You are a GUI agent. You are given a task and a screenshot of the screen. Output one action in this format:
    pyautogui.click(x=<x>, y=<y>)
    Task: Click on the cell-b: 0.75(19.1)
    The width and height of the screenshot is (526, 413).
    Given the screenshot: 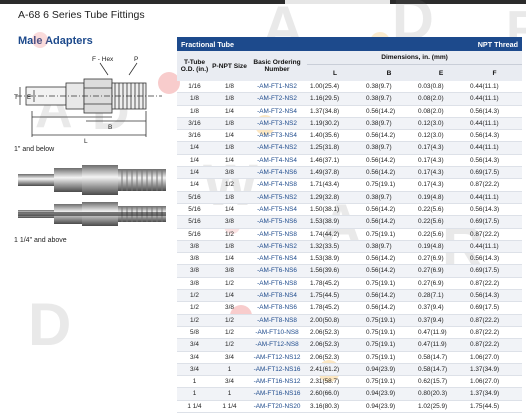 What is the action you would take?
    pyautogui.click(x=389, y=345)
    